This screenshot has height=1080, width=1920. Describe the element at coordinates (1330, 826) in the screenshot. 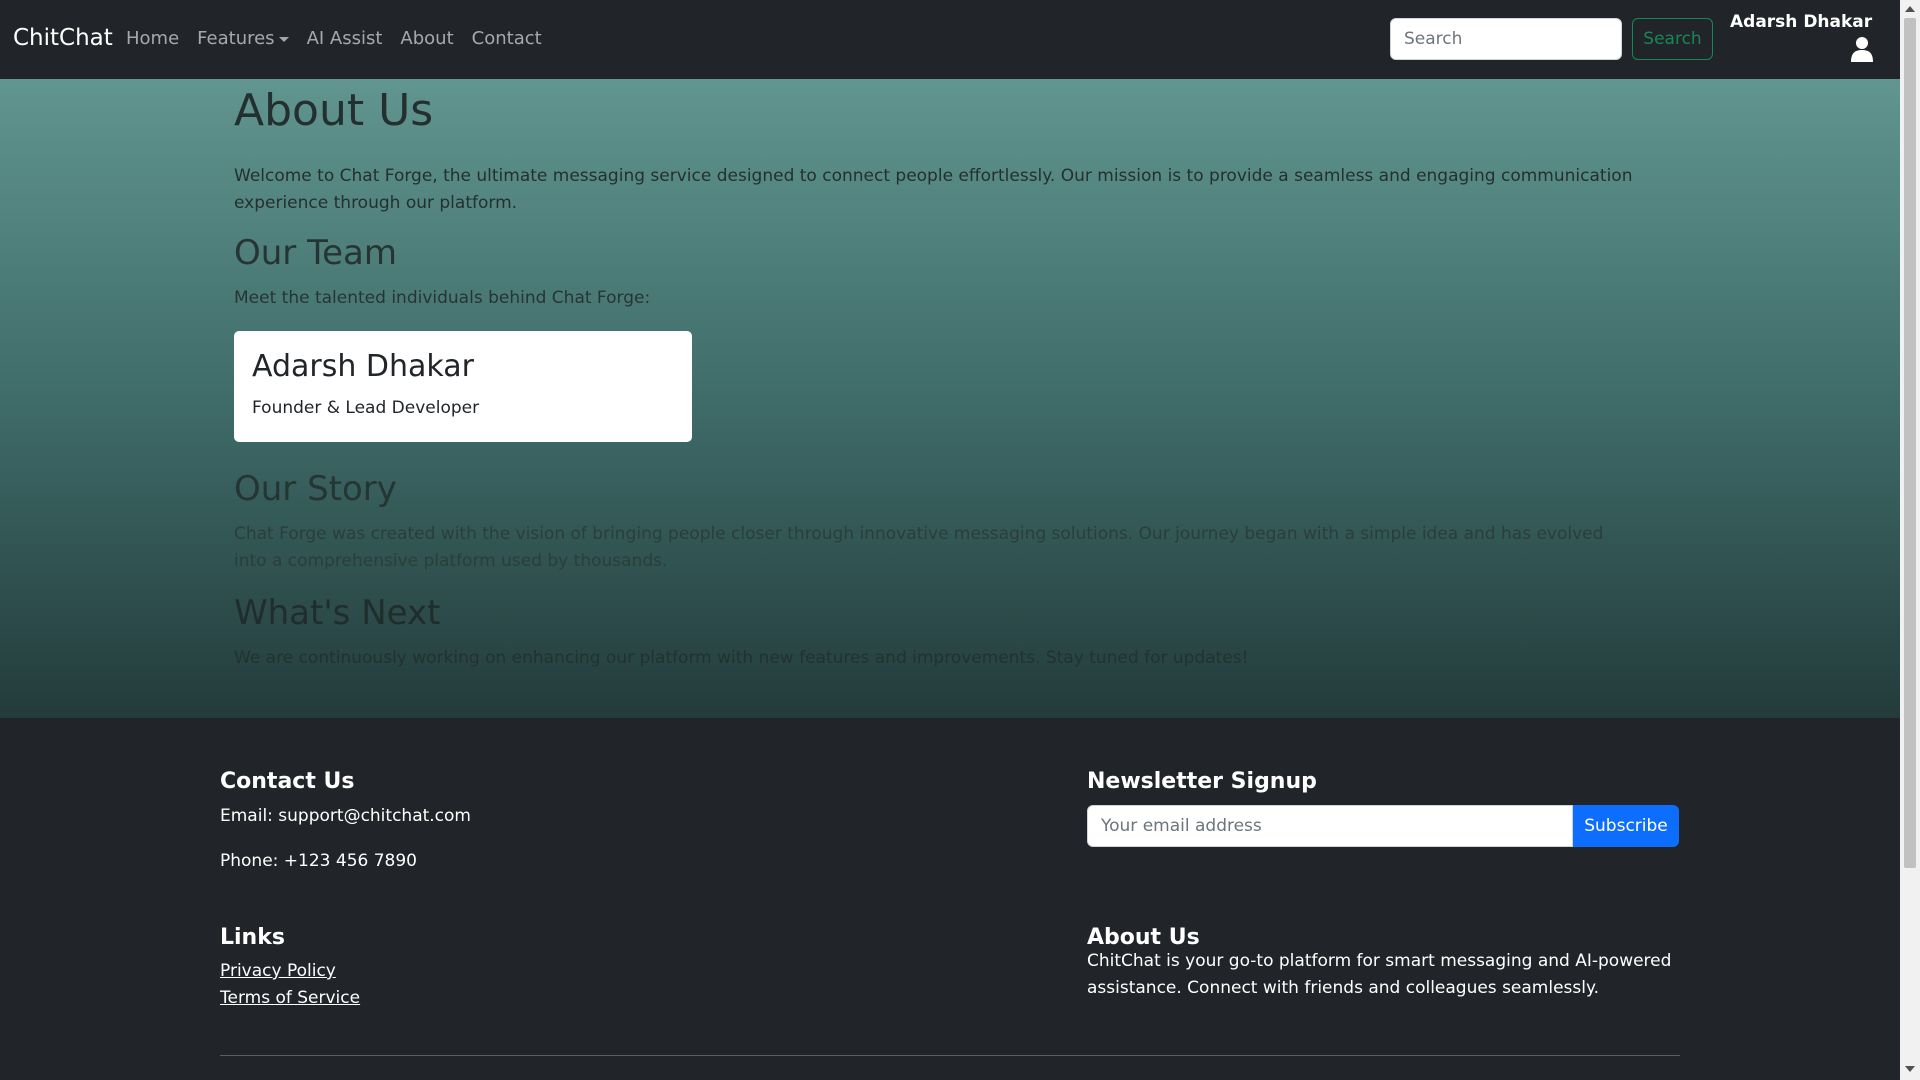

I see `newsletter-email-input` at that location.